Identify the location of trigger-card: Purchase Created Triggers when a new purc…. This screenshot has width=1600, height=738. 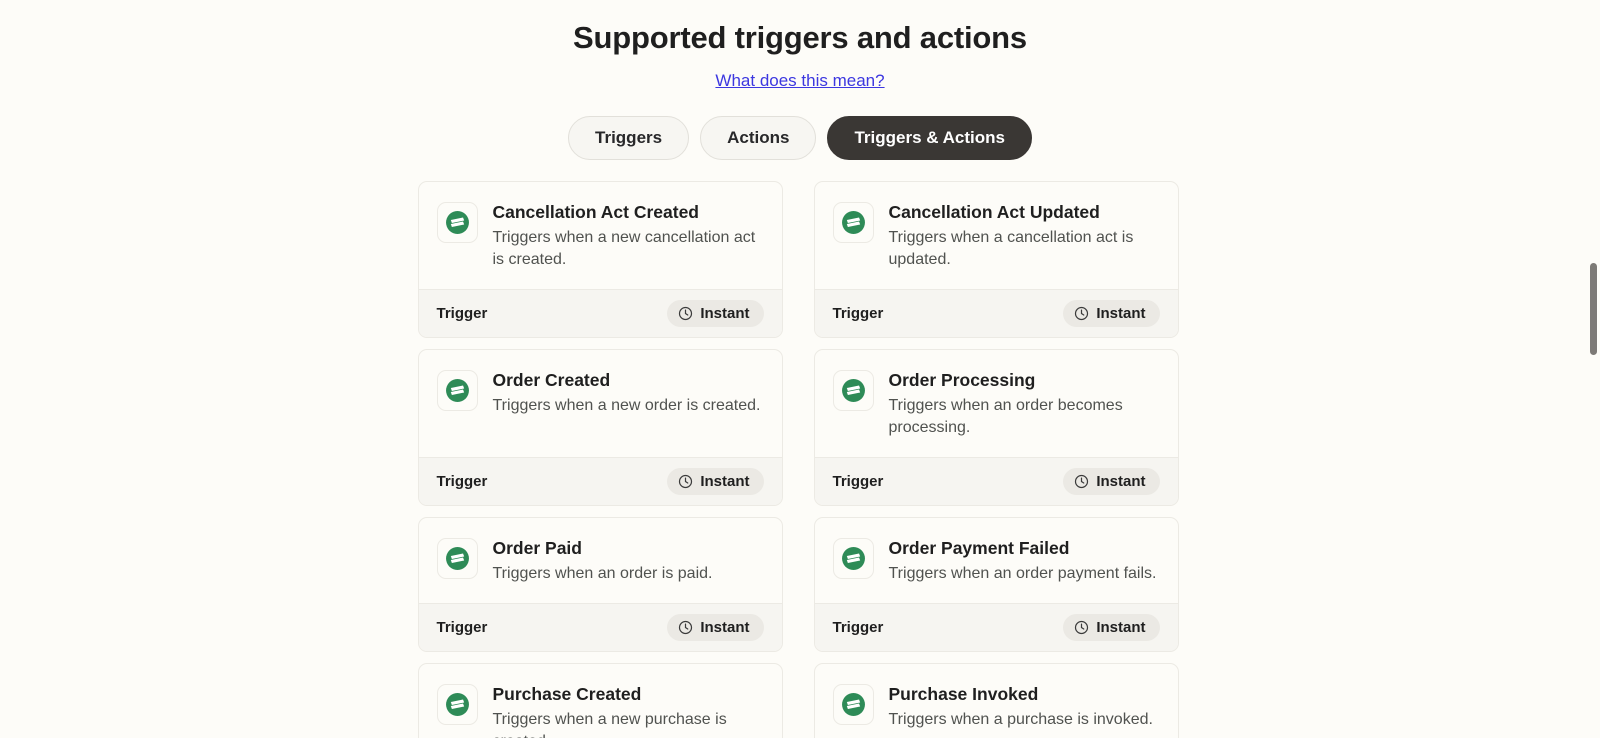
(600, 700).